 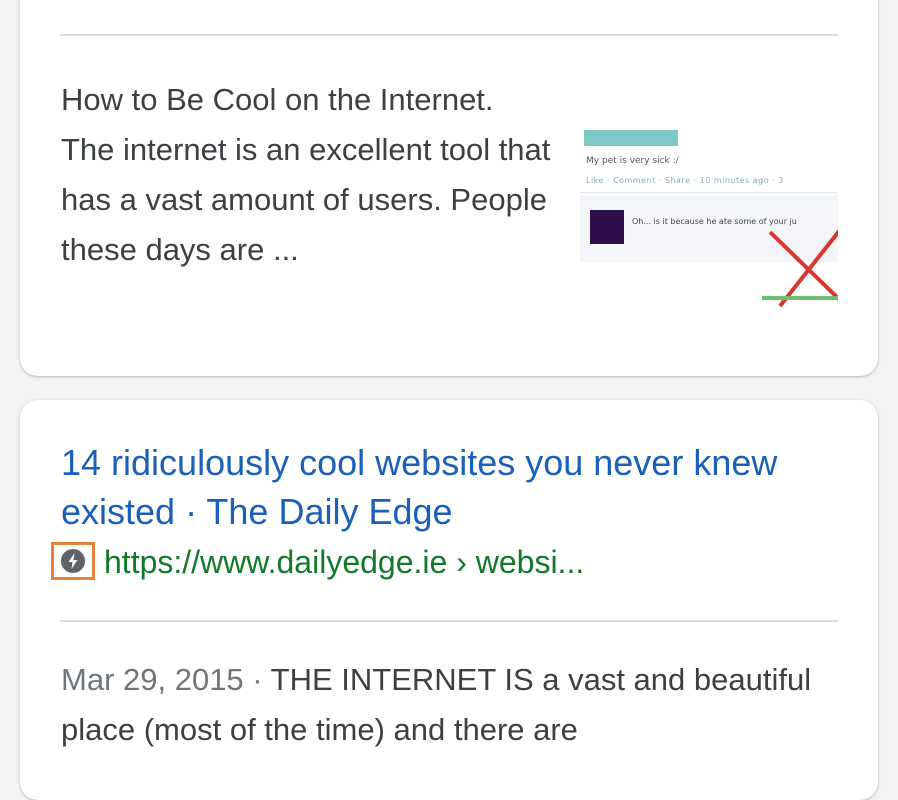 I want to click on thumbnail-green-bar, so click(x=800, y=298).